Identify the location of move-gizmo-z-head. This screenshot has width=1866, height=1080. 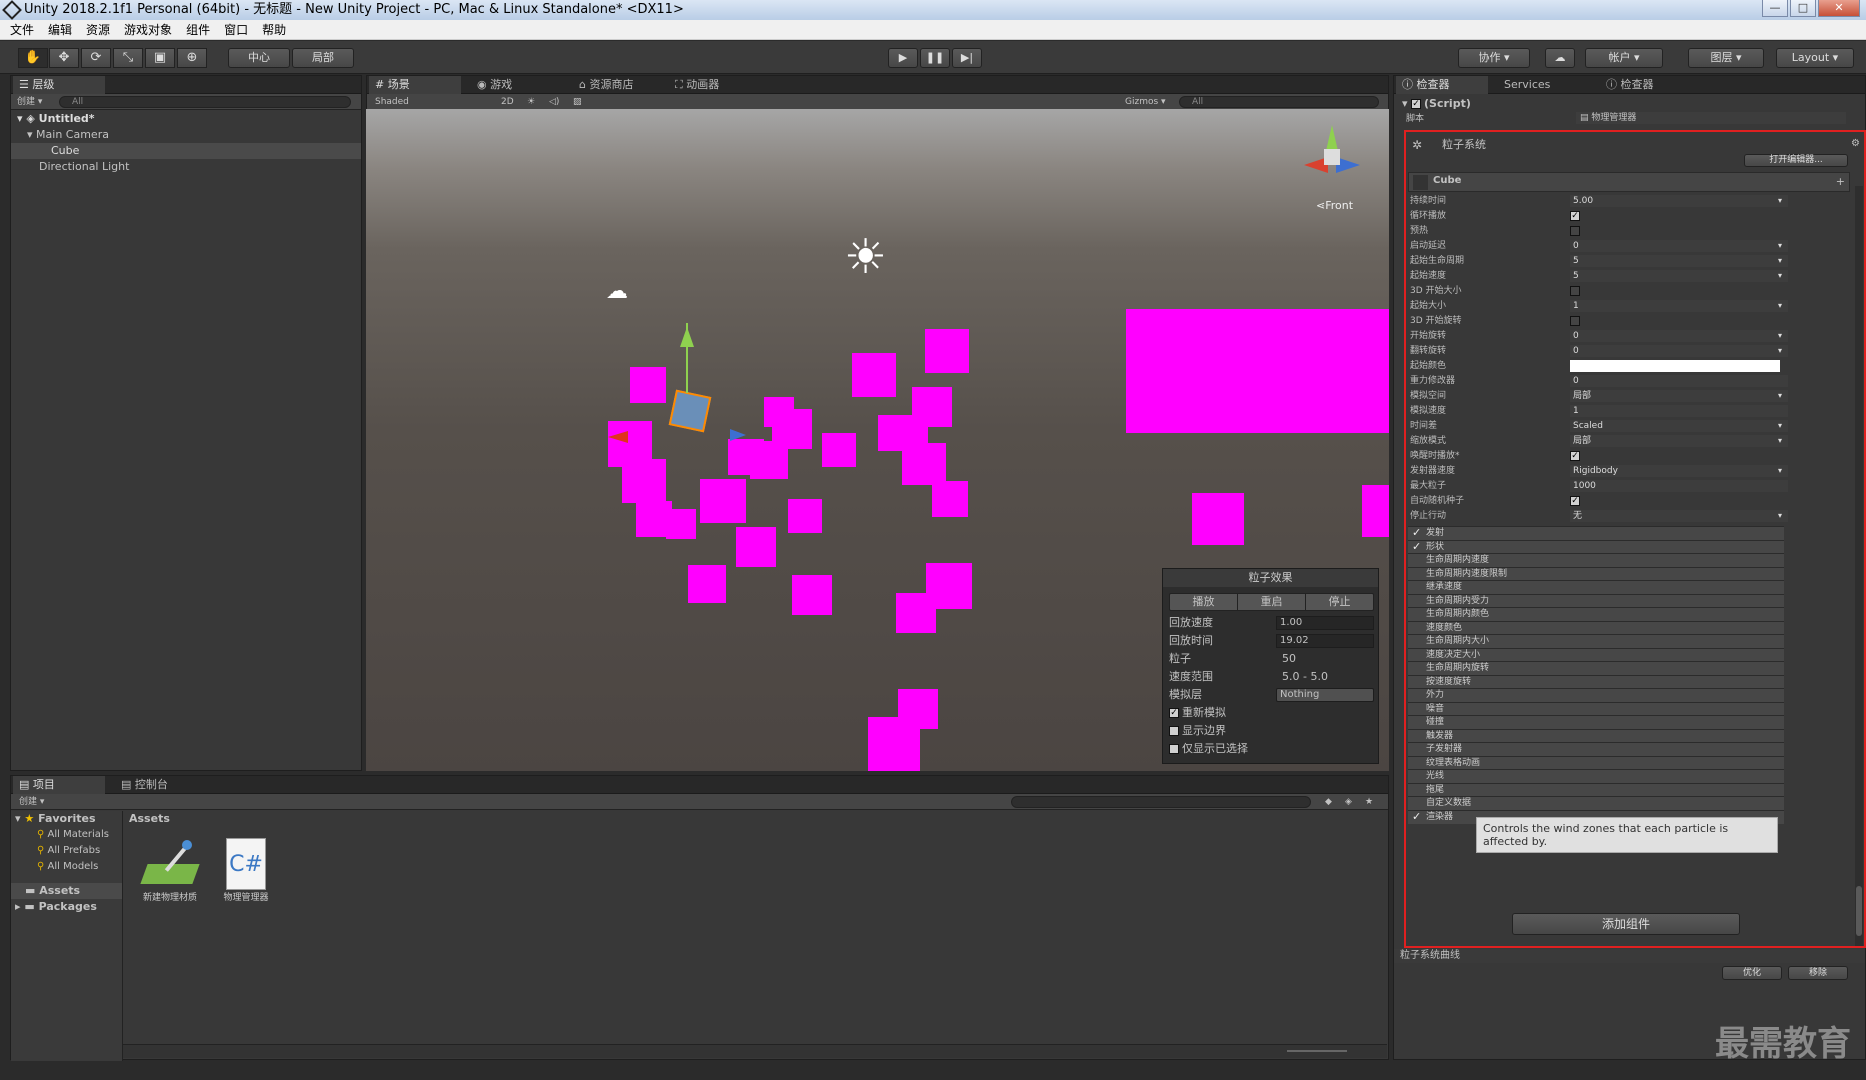
(738, 435).